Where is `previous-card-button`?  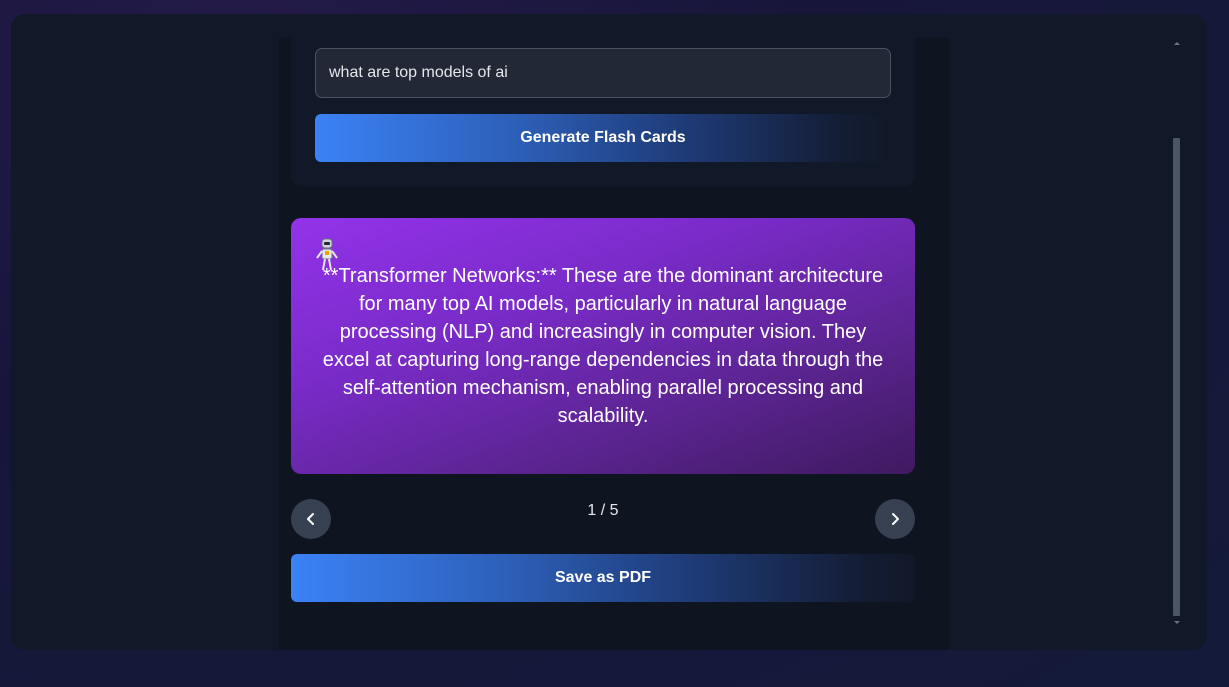
previous-card-button is located at coordinates (311, 519).